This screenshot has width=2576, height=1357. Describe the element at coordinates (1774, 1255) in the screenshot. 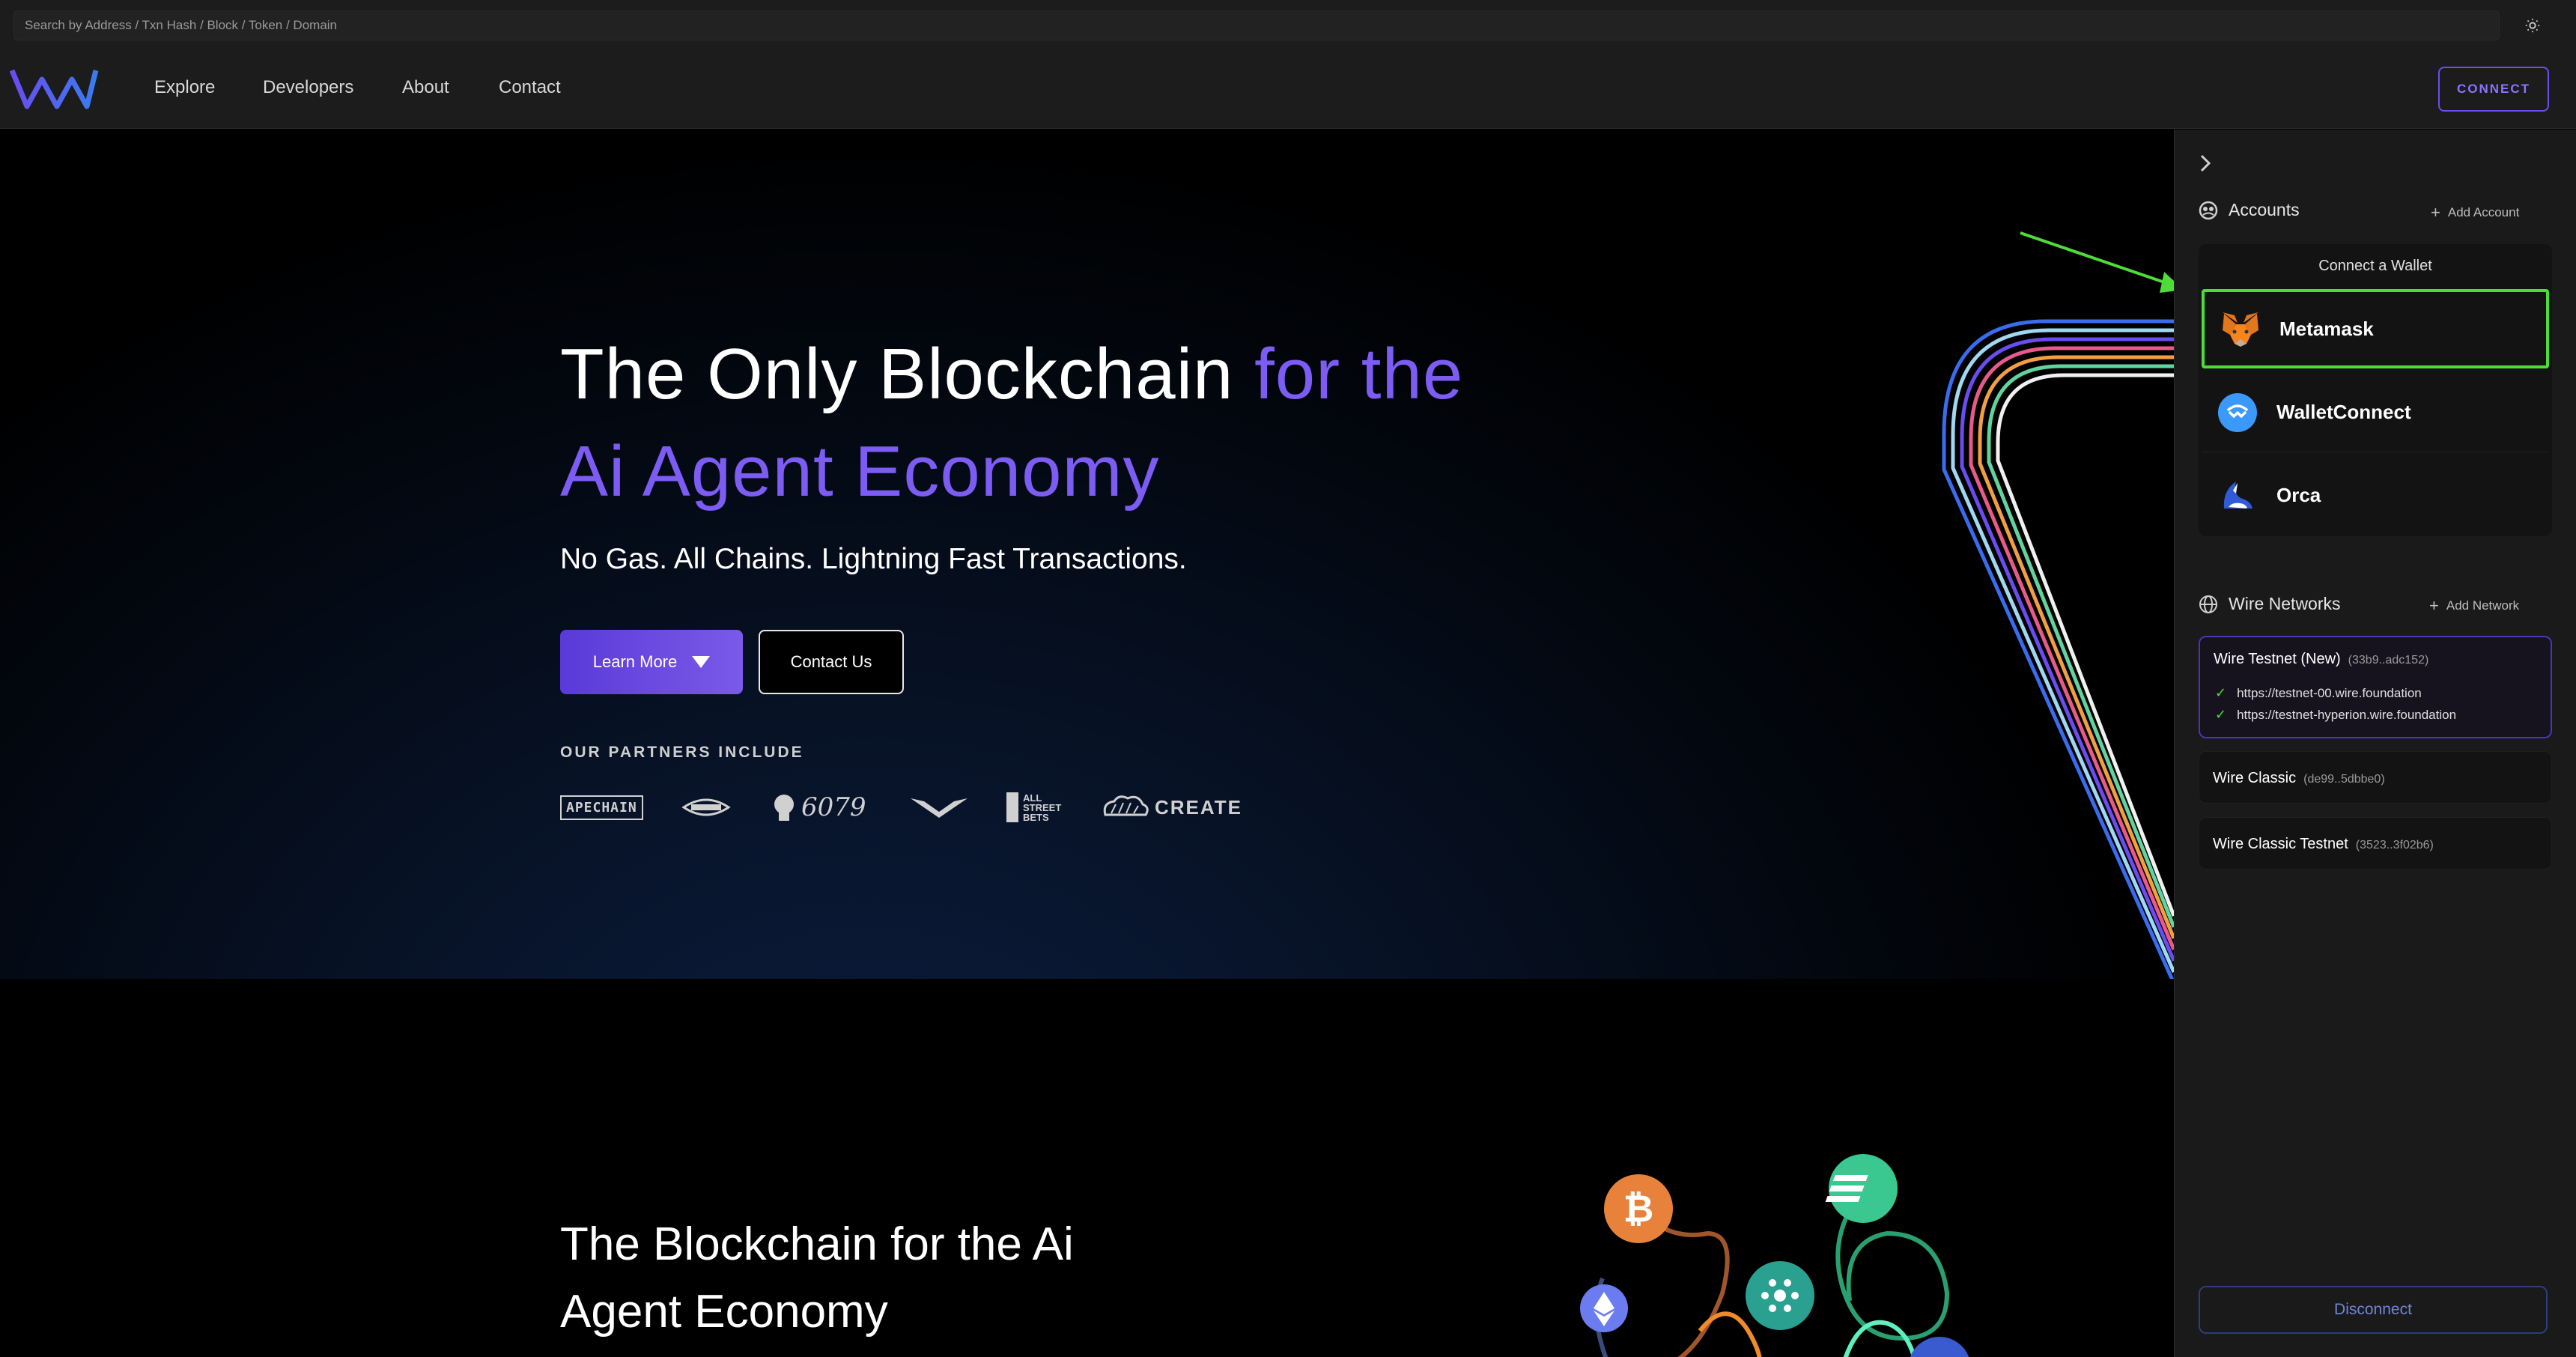

I see `crypto-coins-graphic: ₿` at that location.